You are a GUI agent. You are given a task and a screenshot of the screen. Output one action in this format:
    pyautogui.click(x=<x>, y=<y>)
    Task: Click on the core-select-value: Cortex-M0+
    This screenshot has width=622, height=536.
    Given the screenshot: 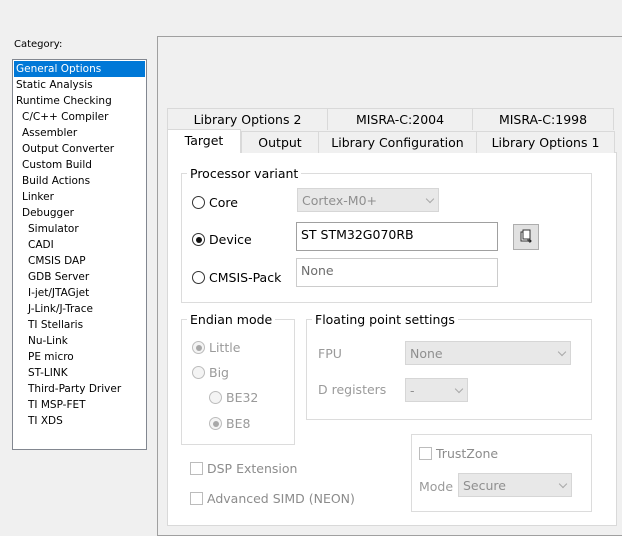 What is the action you would take?
    pyautogui.click(x=340, y=200)
    